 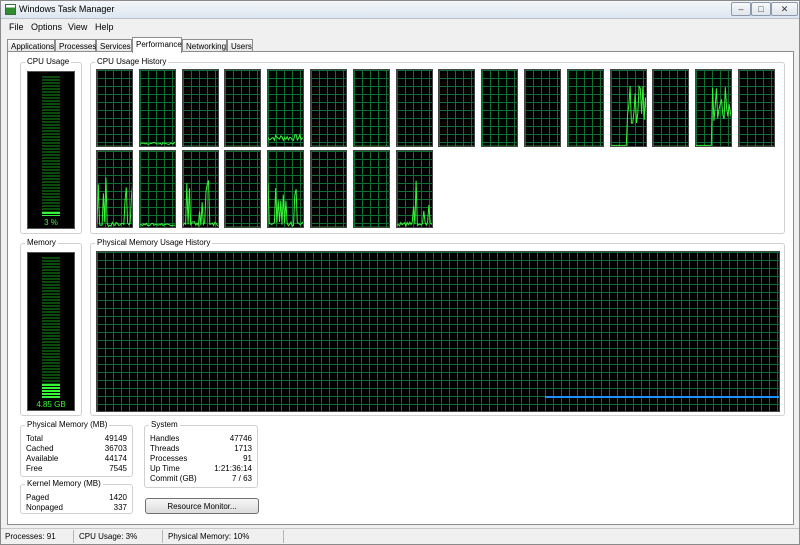 What do you see at coordinates (67, 9) in the screenshot?
I see `window-title: Windows Task Manager` at bounding box center [67, 9].